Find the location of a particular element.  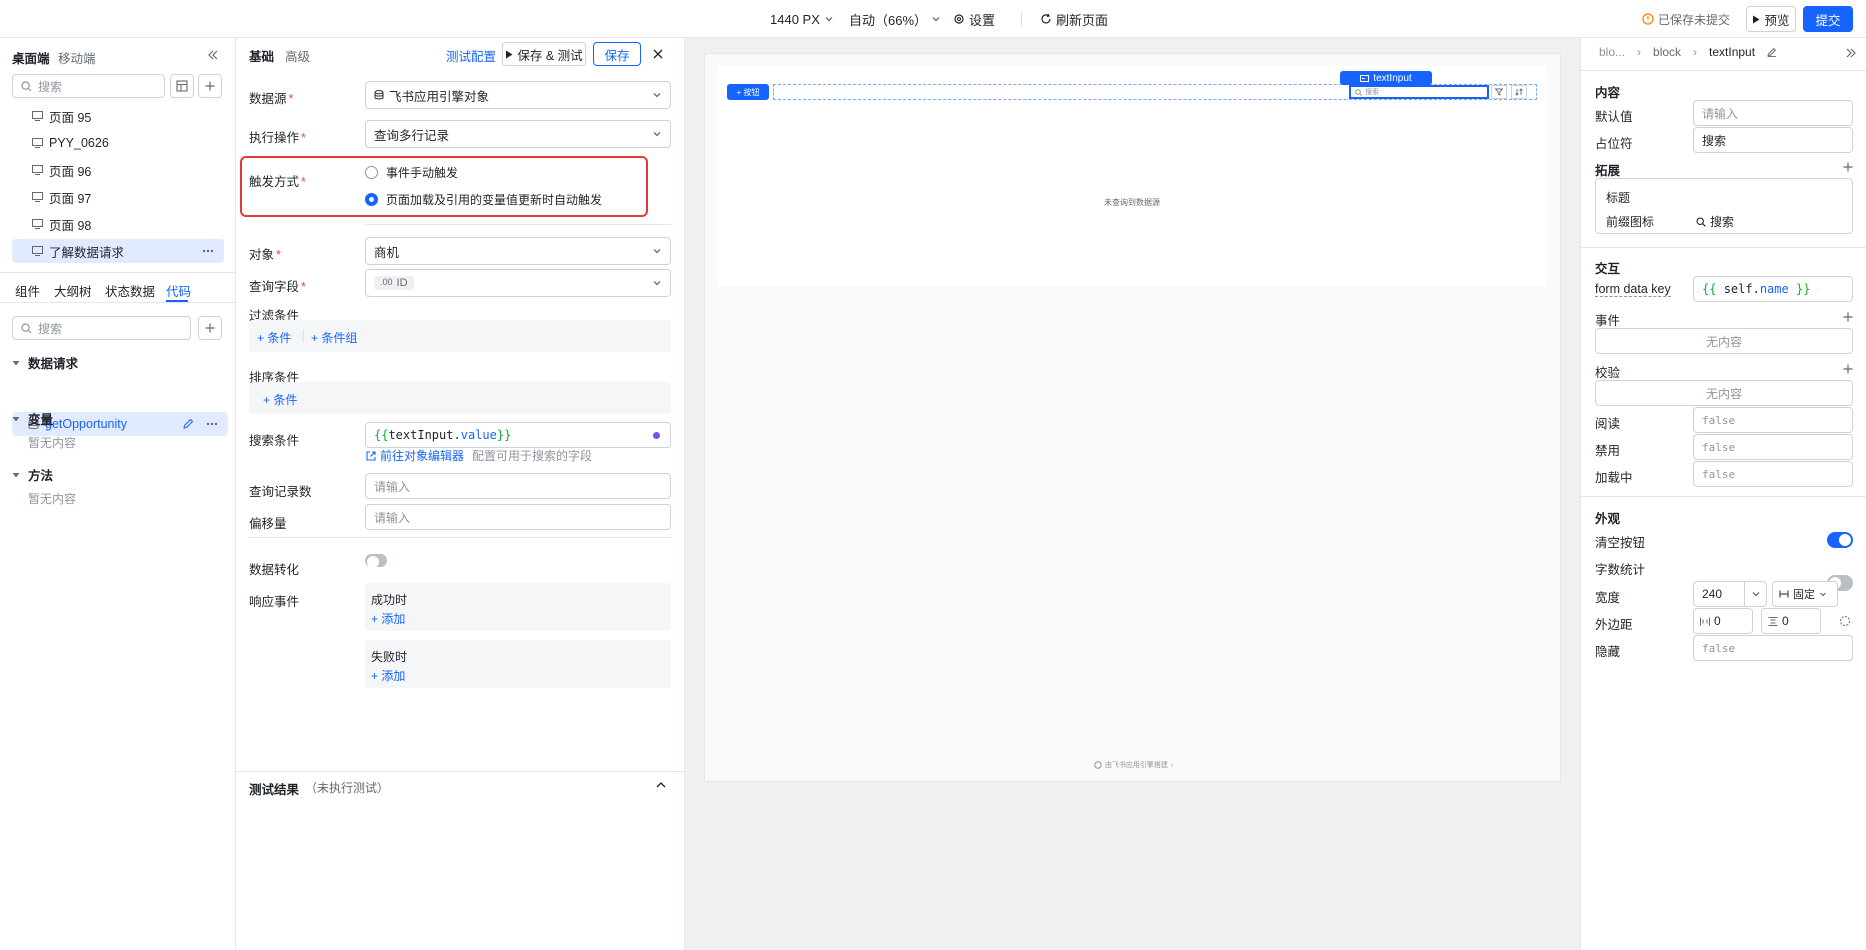

tab-desktop: 桌面端 is located at coordinates (31, 57).